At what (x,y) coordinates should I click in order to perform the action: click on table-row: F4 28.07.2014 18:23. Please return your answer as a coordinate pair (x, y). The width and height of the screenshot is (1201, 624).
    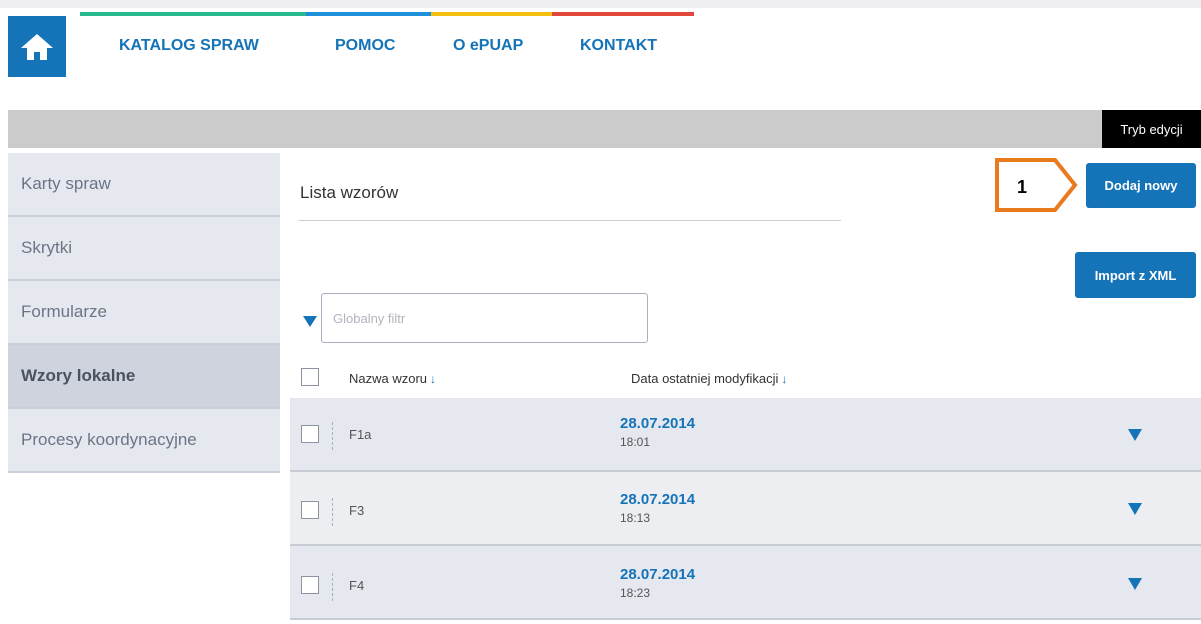
    Looking at the image, I should click on (745, 583).